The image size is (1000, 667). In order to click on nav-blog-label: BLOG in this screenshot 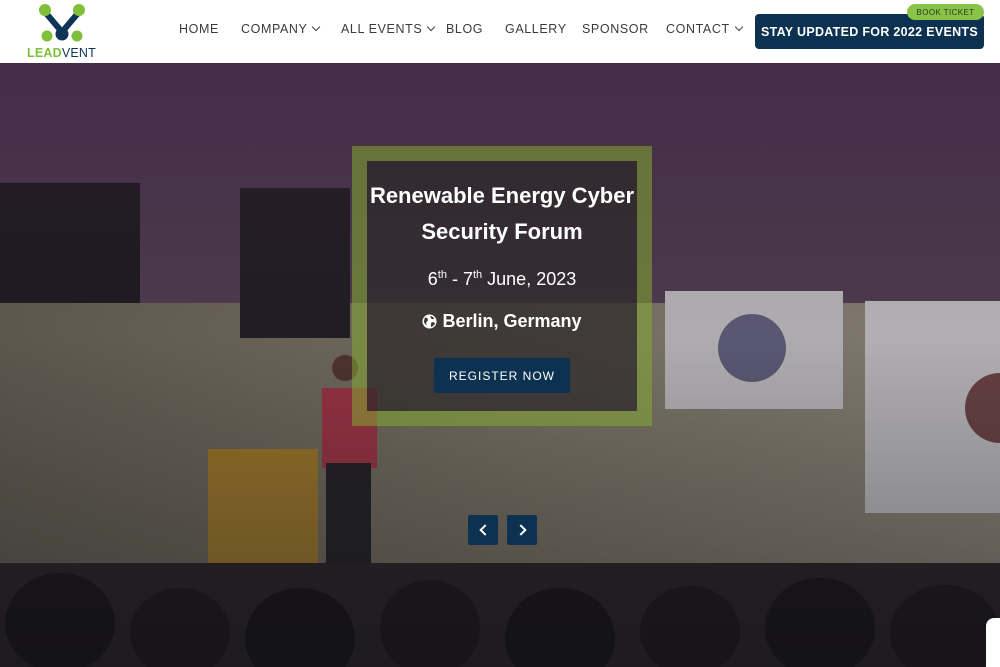, I will do `click(465, 29)`.